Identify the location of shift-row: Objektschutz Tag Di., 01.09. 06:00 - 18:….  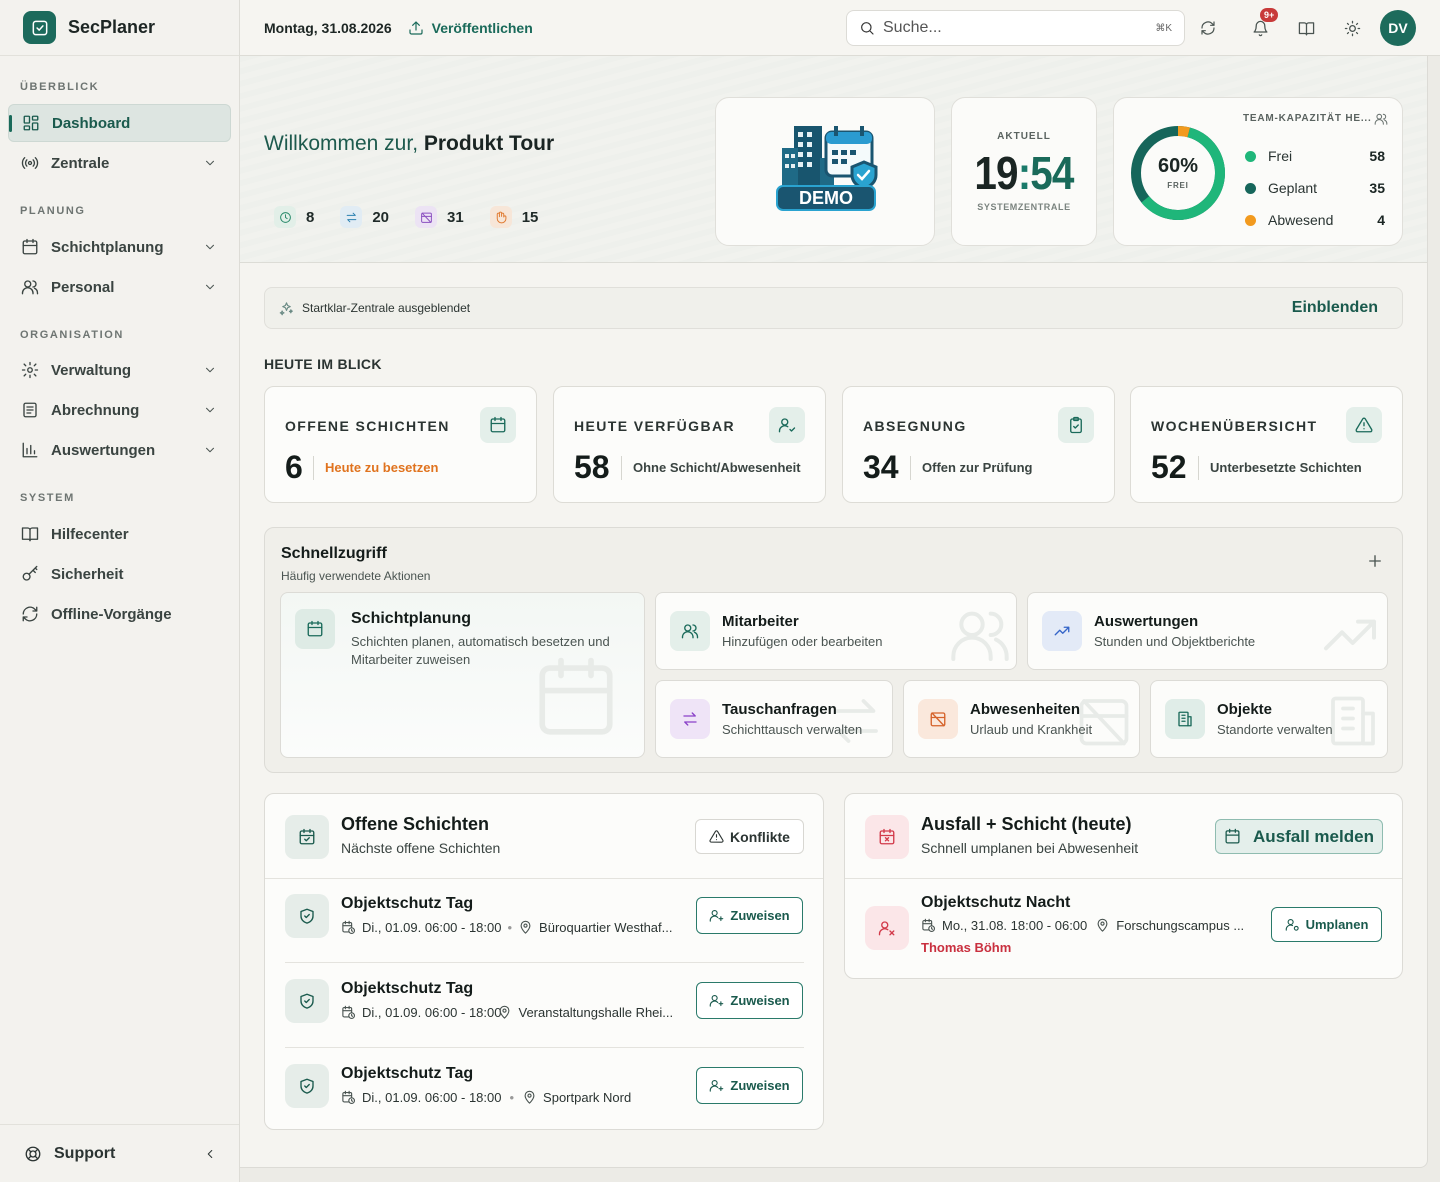
(544, 1090).